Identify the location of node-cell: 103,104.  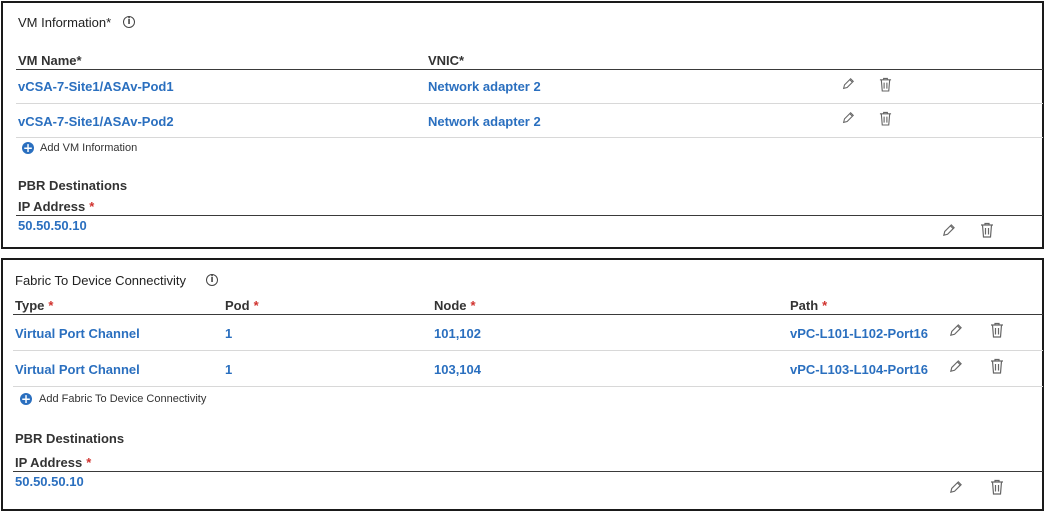
(457, 369).